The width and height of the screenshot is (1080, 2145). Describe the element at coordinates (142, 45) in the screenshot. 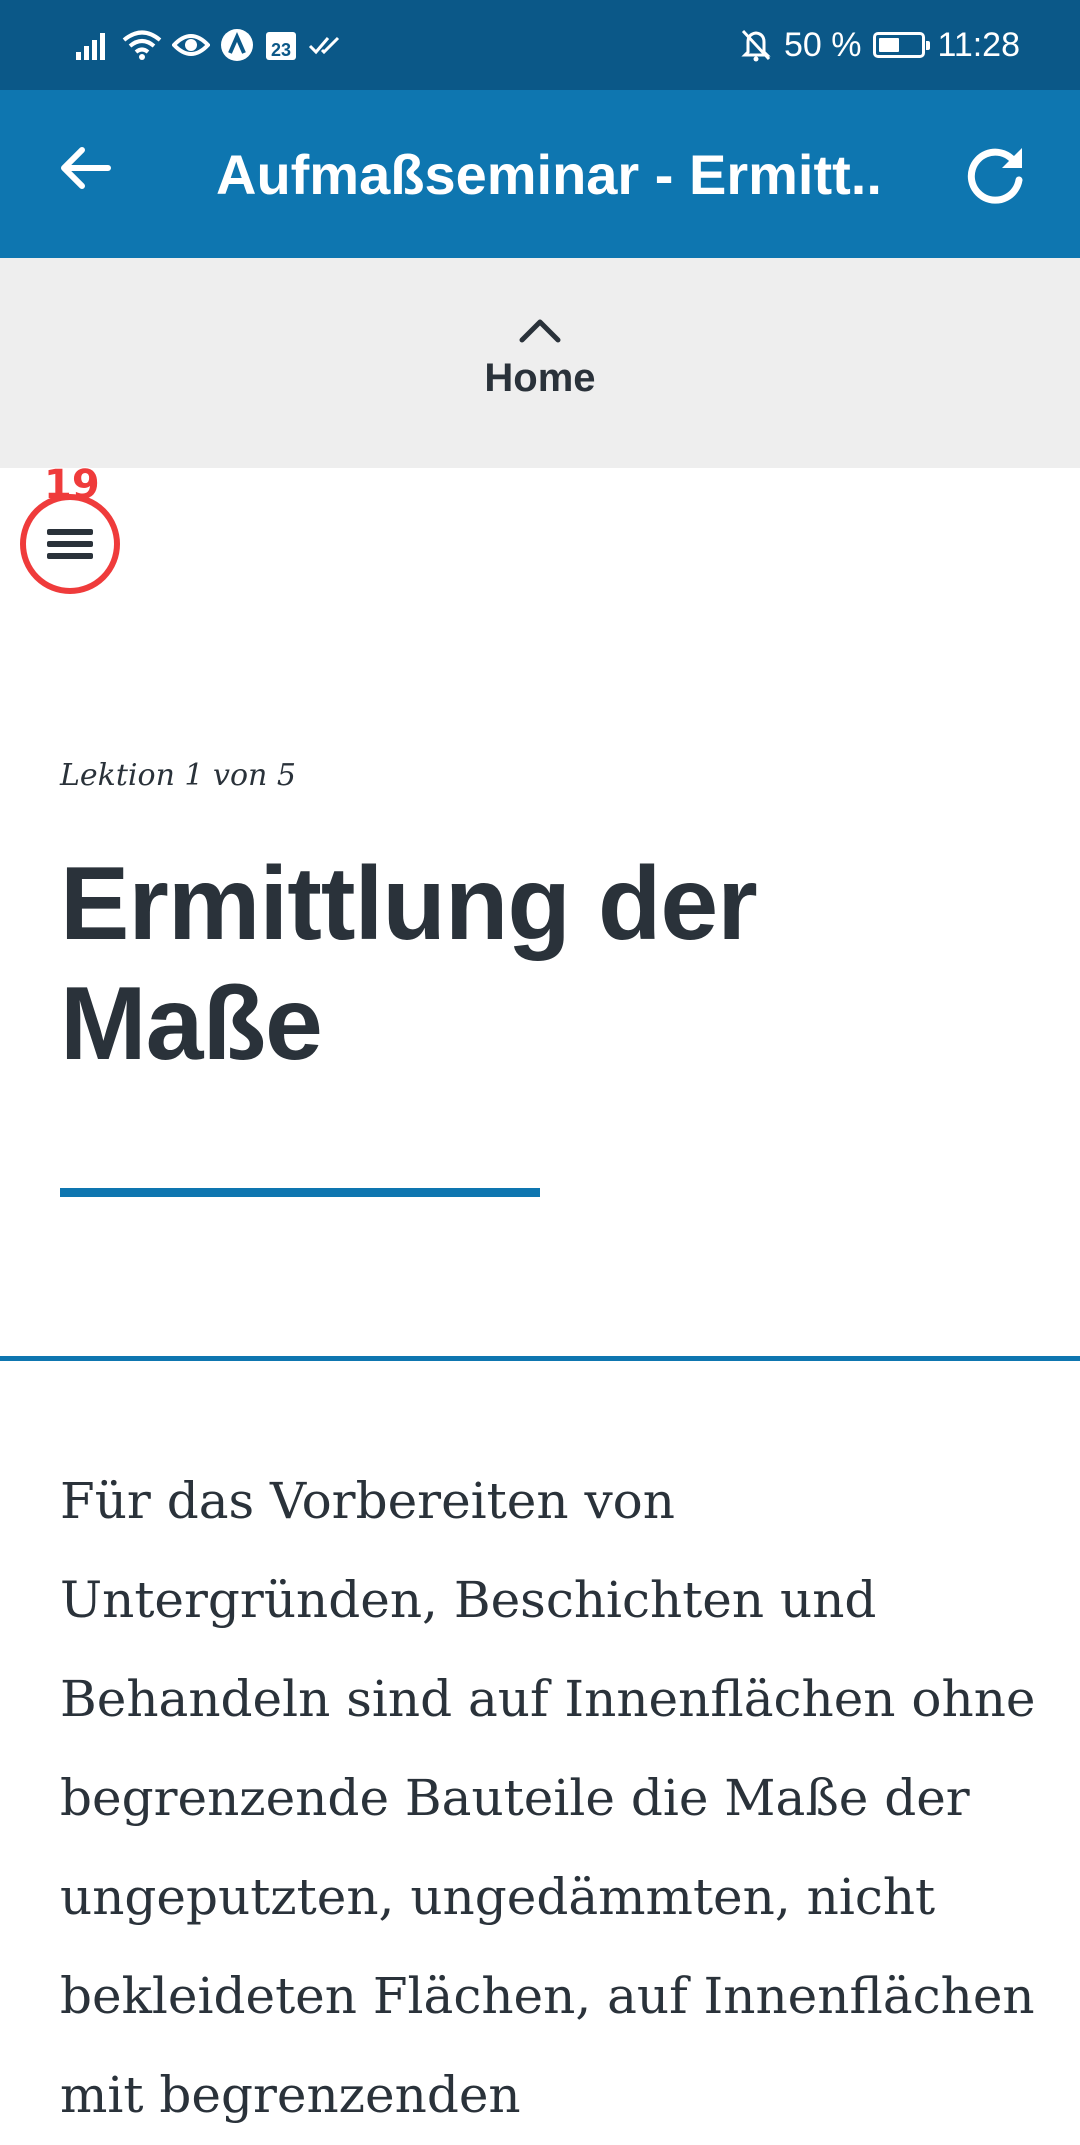

I see `wifi-icon` at that location.